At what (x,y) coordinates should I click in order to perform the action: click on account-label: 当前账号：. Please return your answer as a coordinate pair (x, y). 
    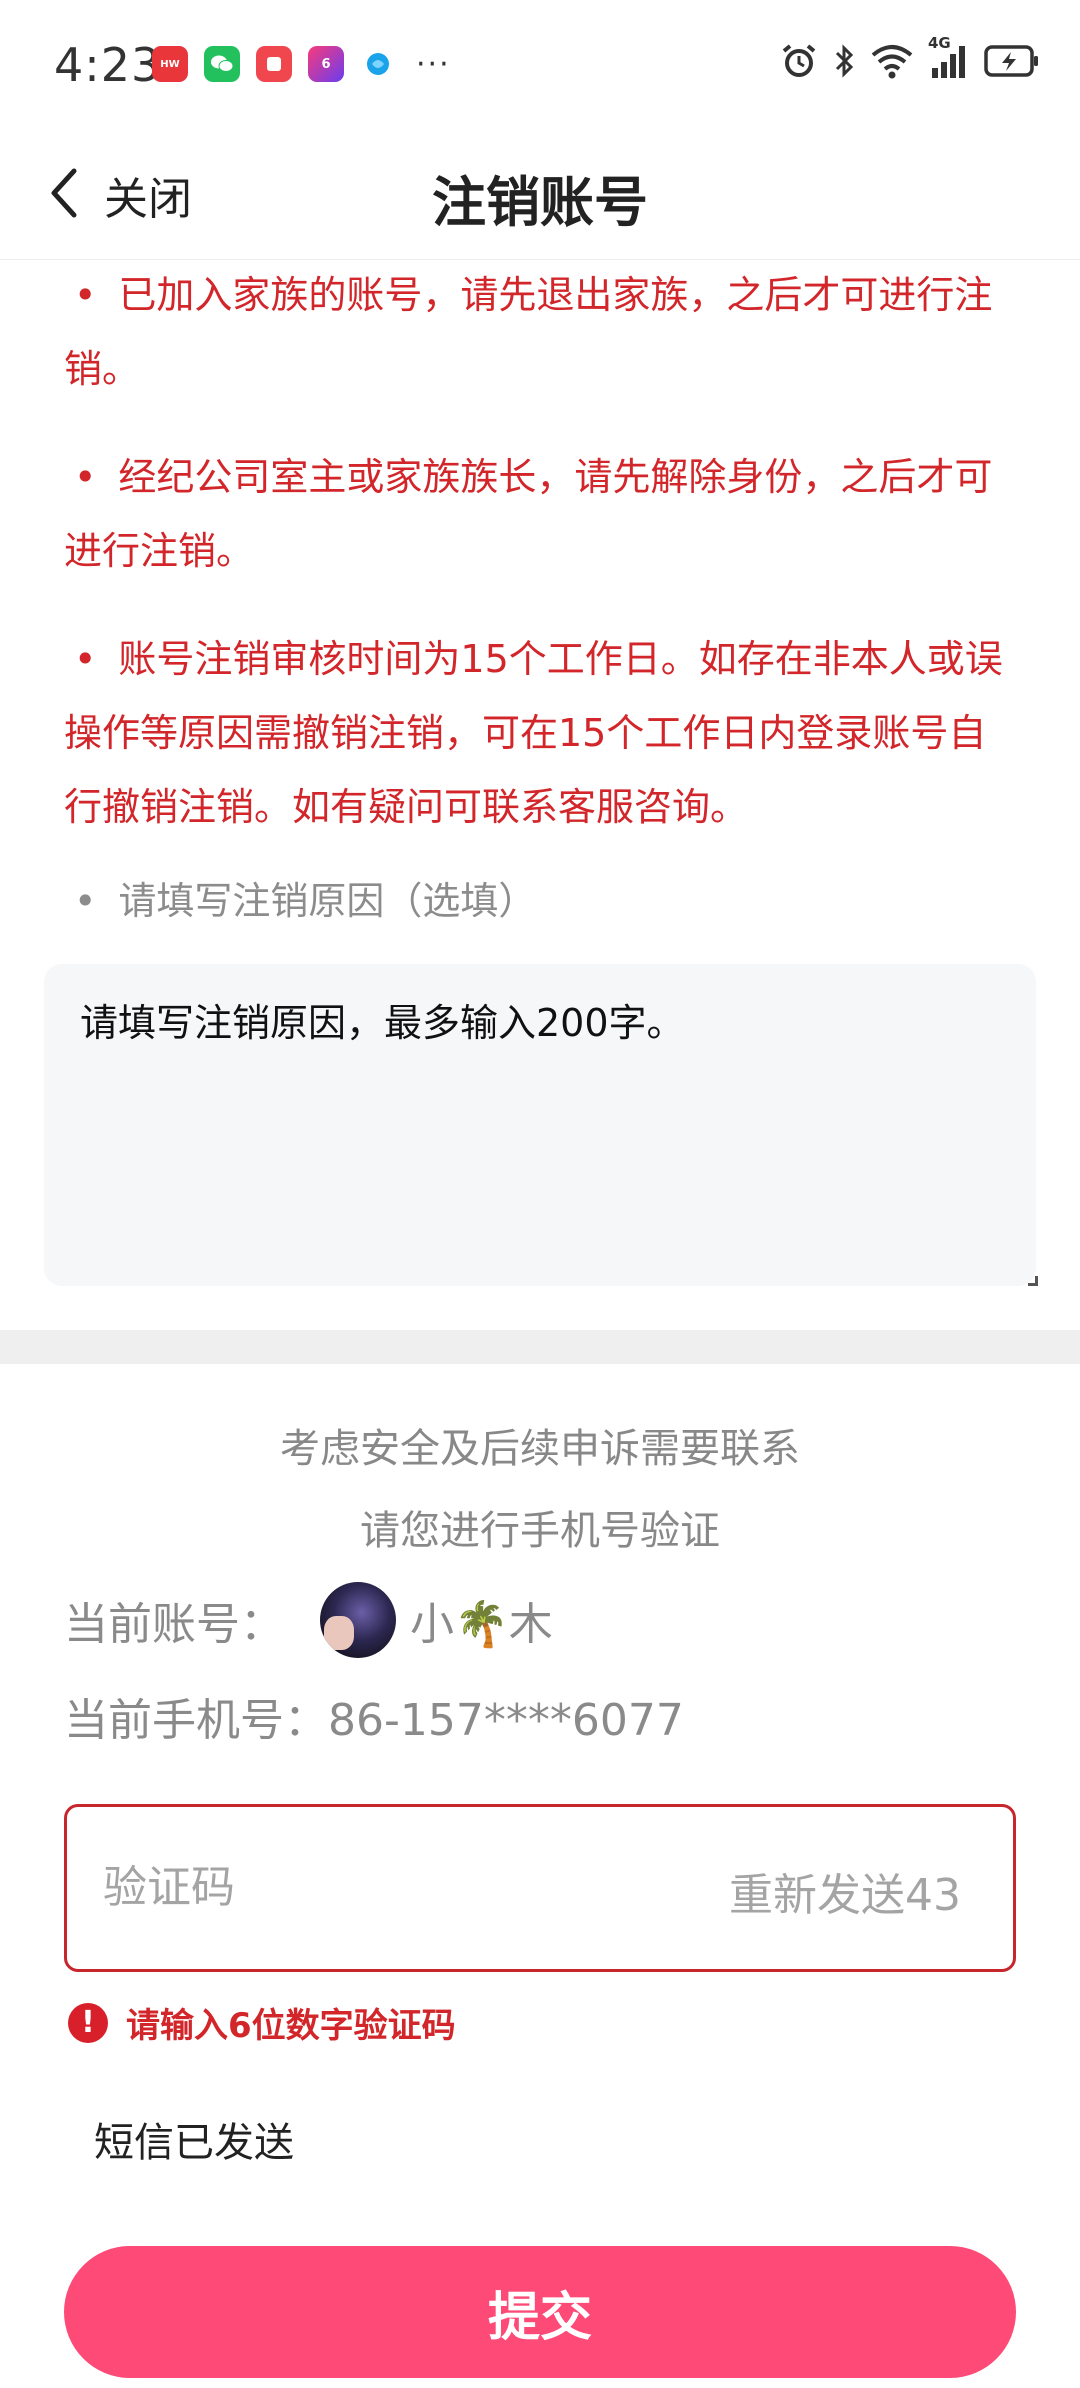
    Looking at the image, I should click on (174, 1624).